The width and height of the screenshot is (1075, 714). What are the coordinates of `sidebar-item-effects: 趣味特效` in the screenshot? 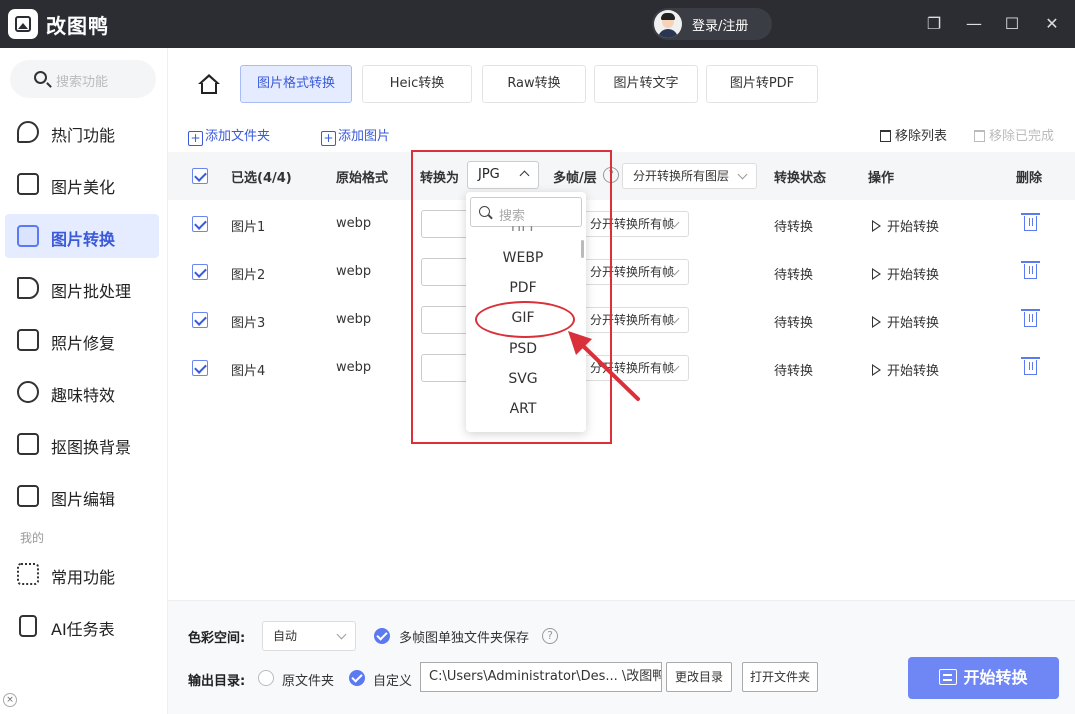 It's located at (82, 392).